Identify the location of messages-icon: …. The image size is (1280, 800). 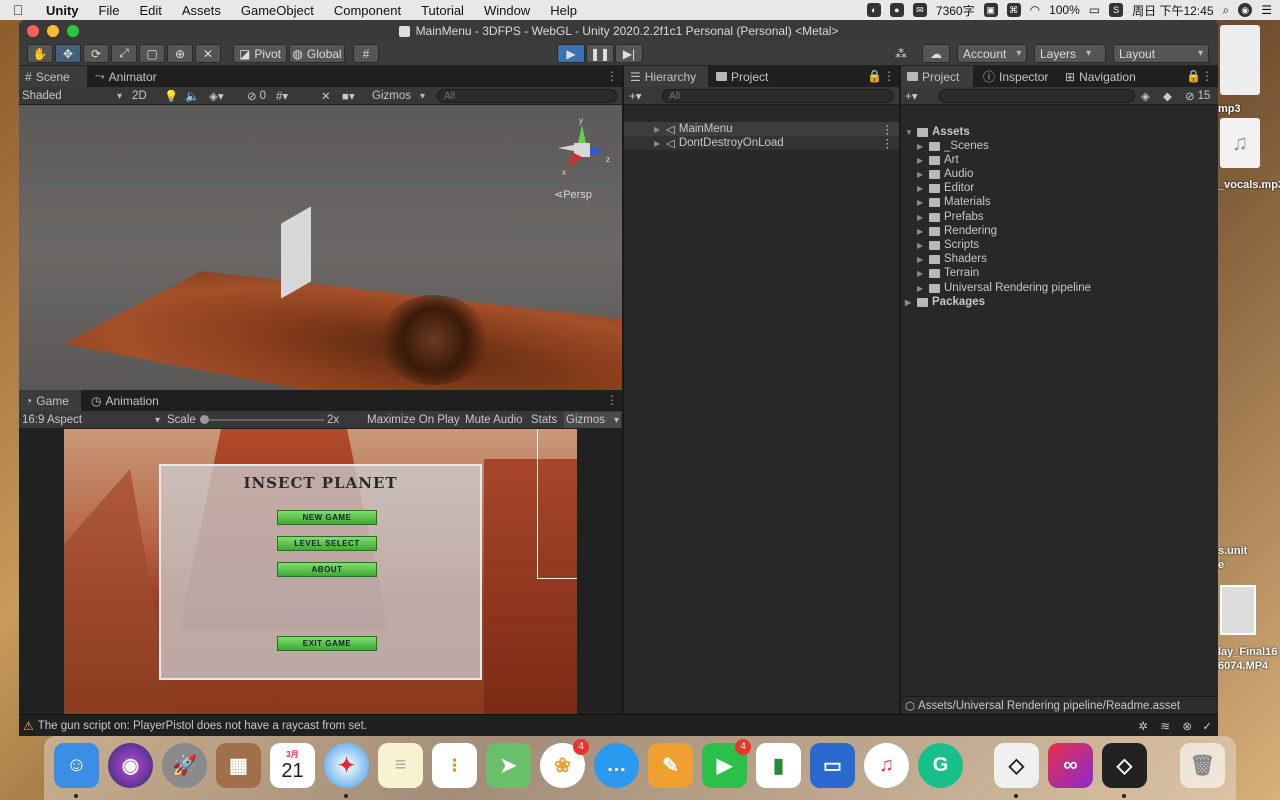
(616, 765).